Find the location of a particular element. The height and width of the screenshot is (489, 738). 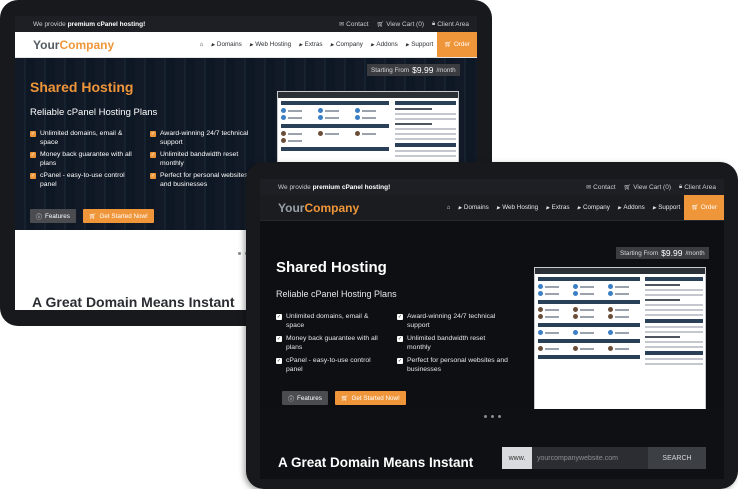

logo-part1: Your is located at coordinates (291, 207).